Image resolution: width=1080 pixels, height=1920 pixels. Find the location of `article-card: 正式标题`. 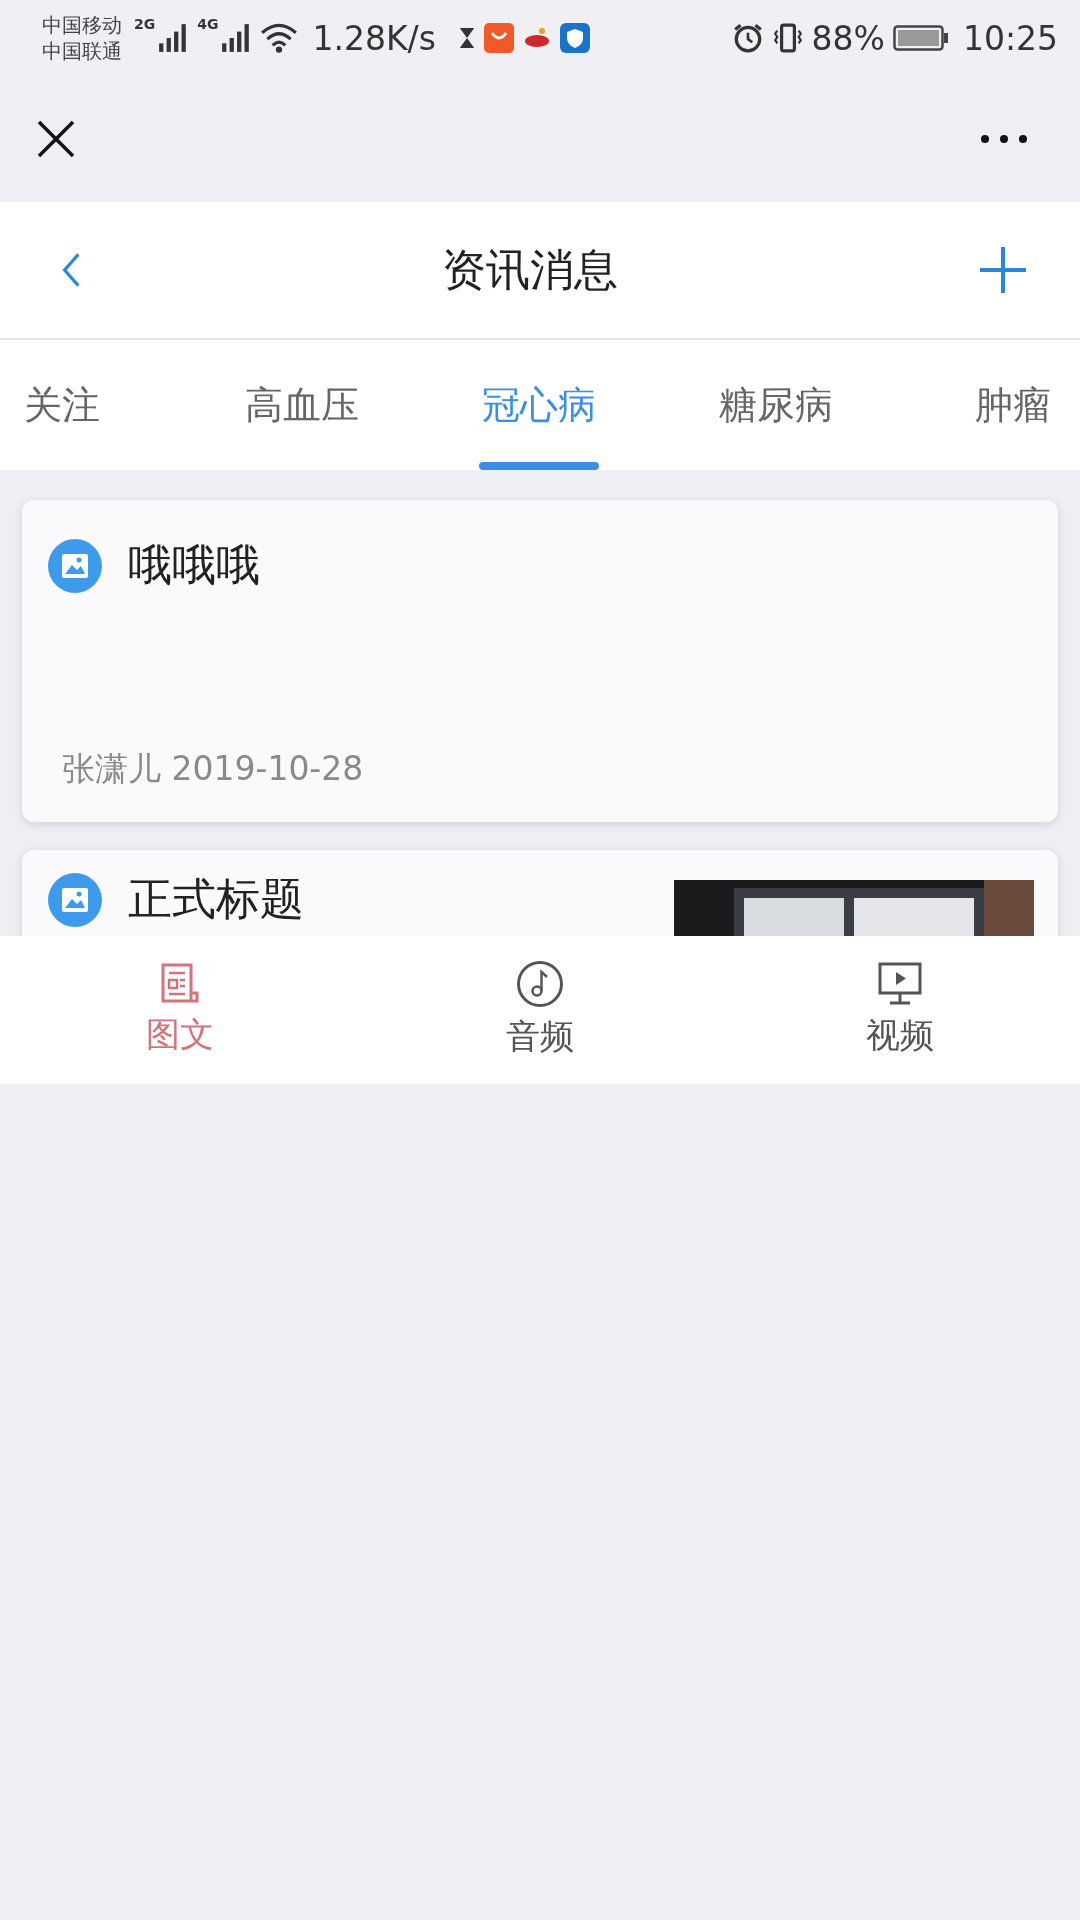

article-card: 正式标题 is located at coordinates (540, 893).